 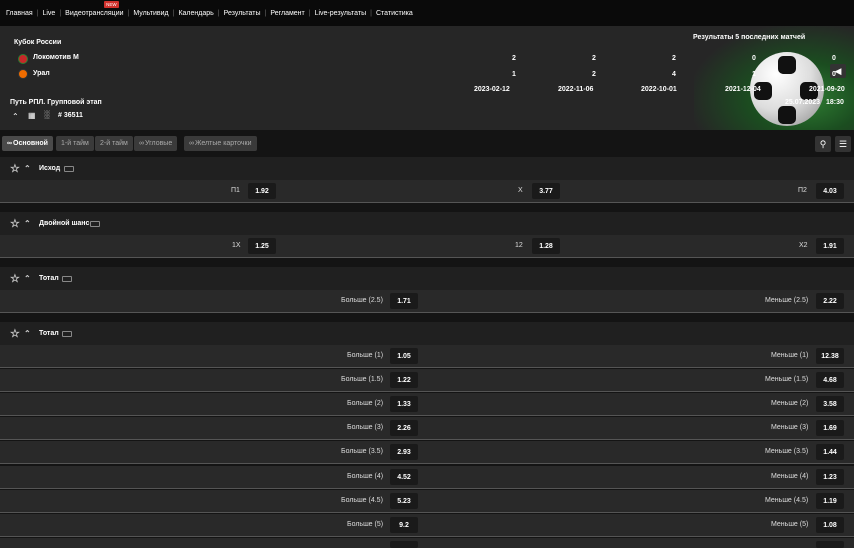 What do you see at coordinates (94, 8) in the screenshot?
I see `nav-video: Видеотрансляции NEW` at bounding box center [94, 8].